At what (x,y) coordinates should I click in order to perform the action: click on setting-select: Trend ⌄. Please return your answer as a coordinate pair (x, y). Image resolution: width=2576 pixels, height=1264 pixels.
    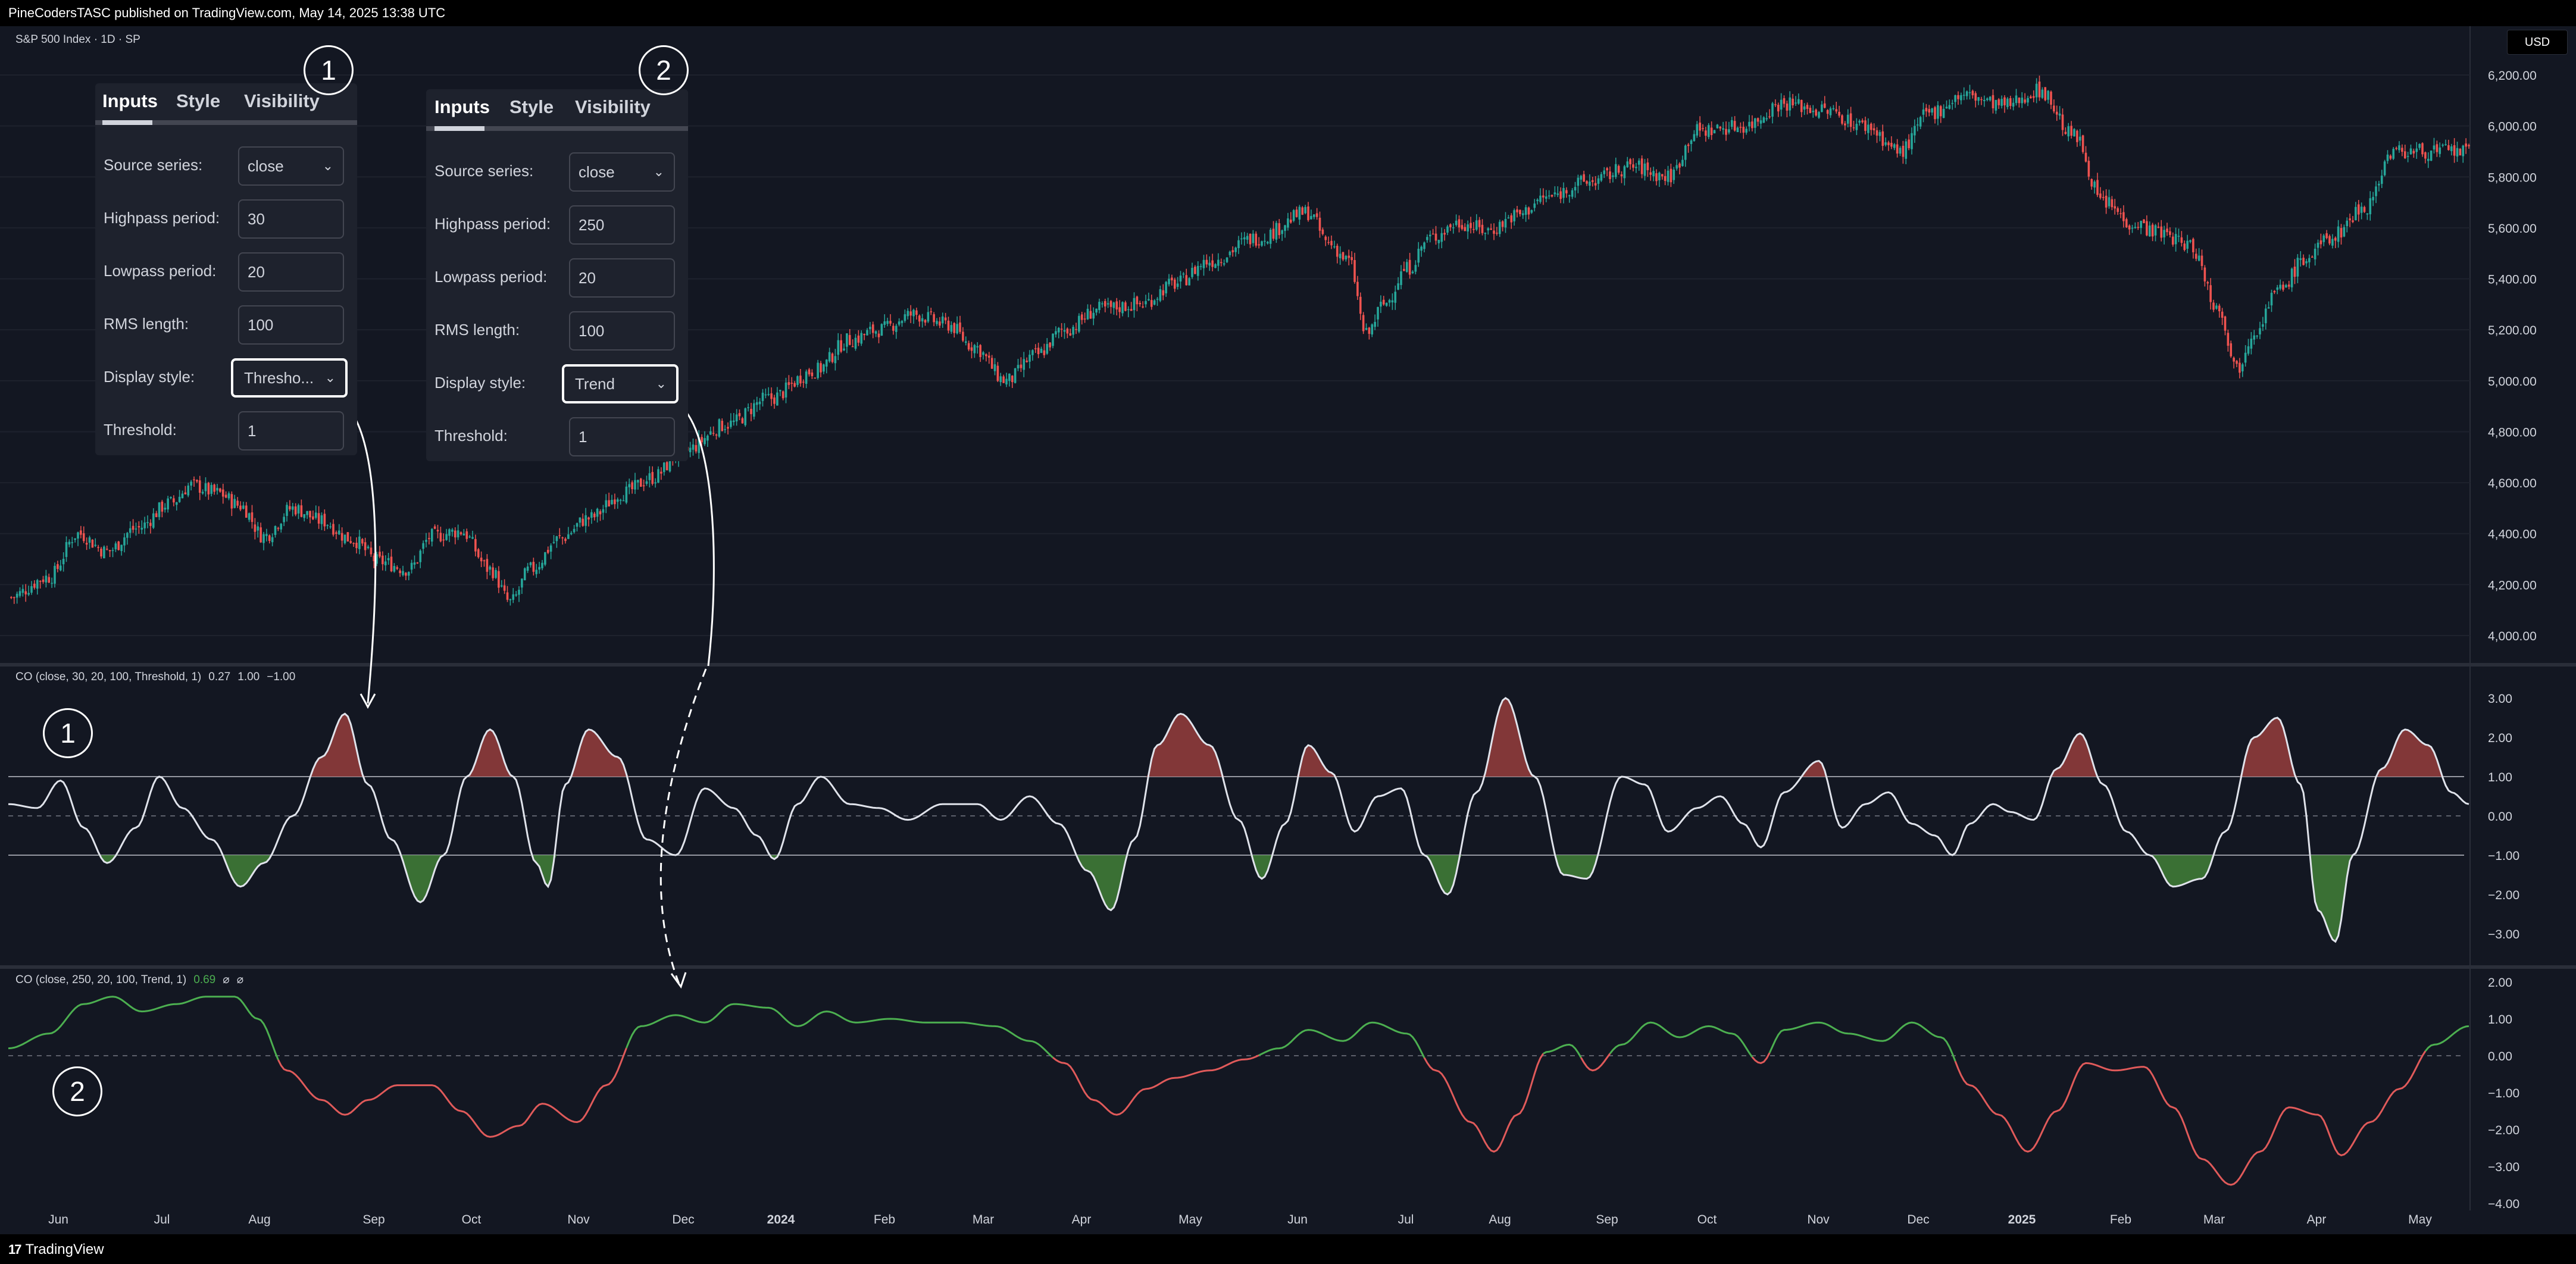
    Looking at the image, I should click on (620, 383).